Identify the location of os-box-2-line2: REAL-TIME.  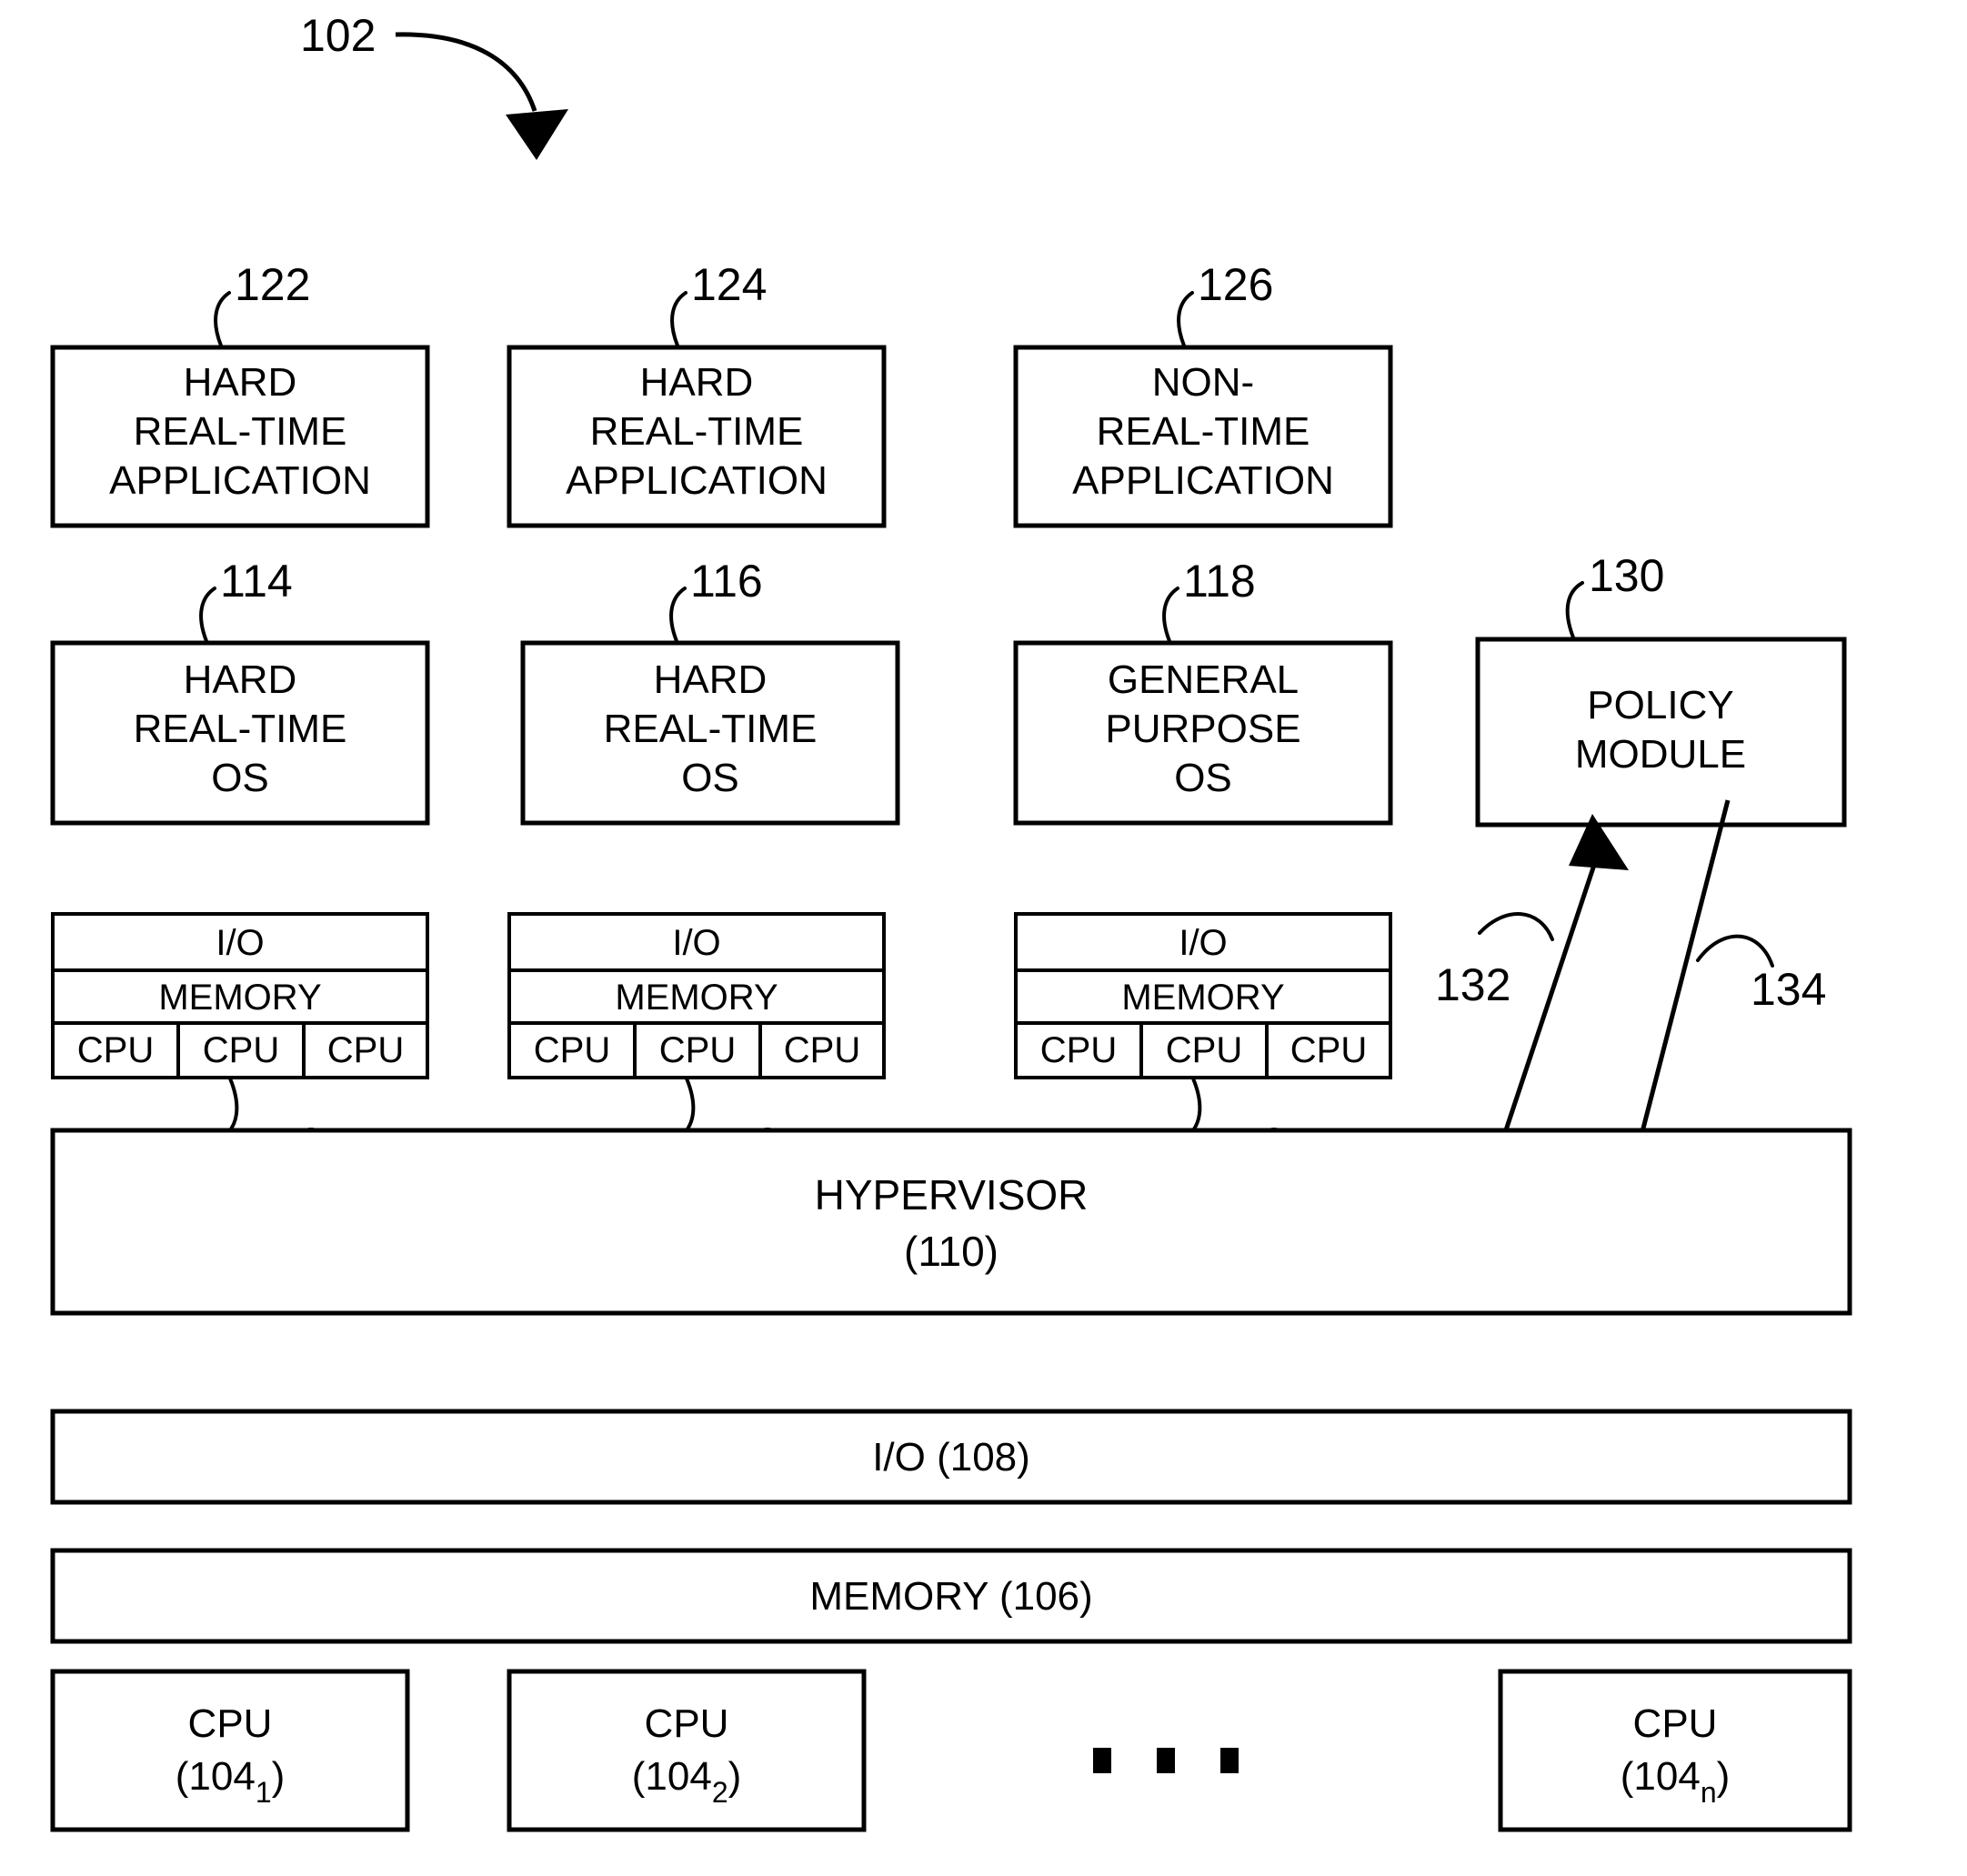
(711, 729).